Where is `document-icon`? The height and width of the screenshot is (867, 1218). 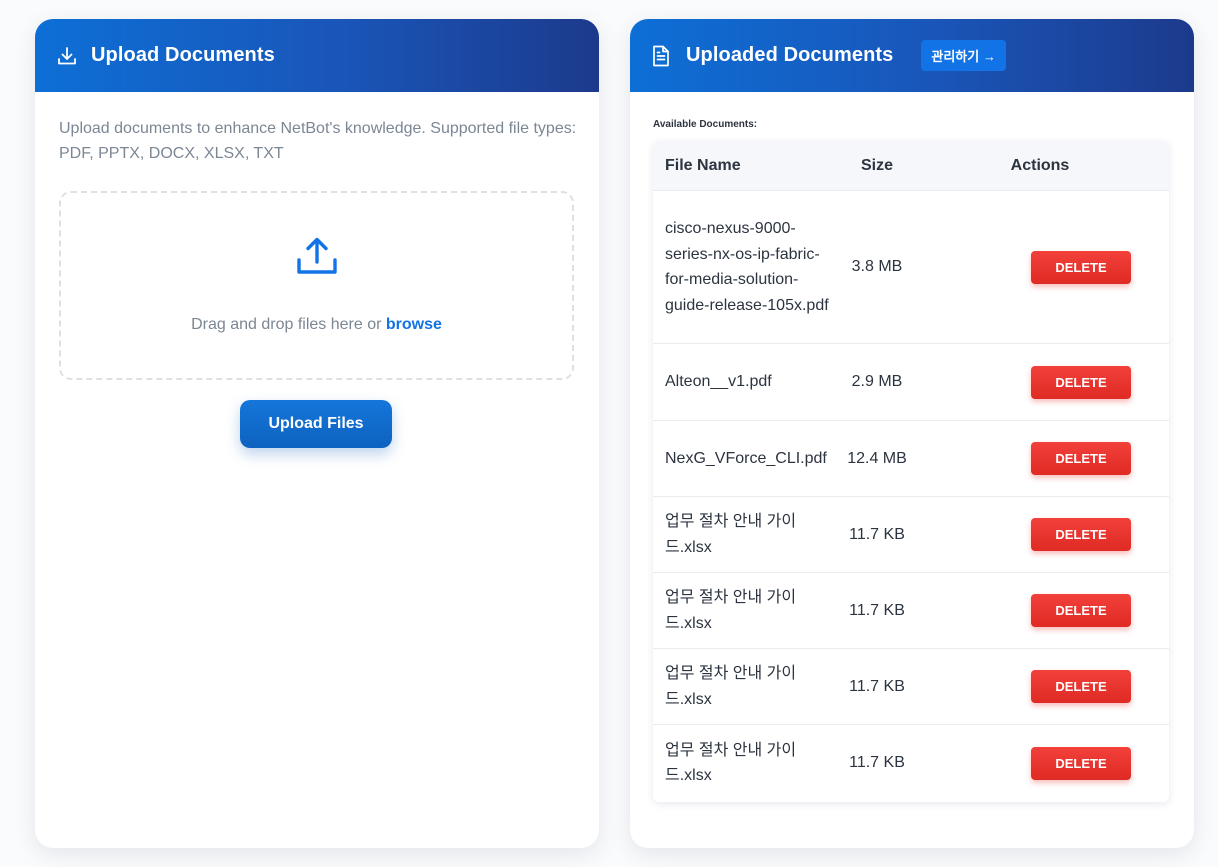
document-icon is located at coordinates (662, 56).